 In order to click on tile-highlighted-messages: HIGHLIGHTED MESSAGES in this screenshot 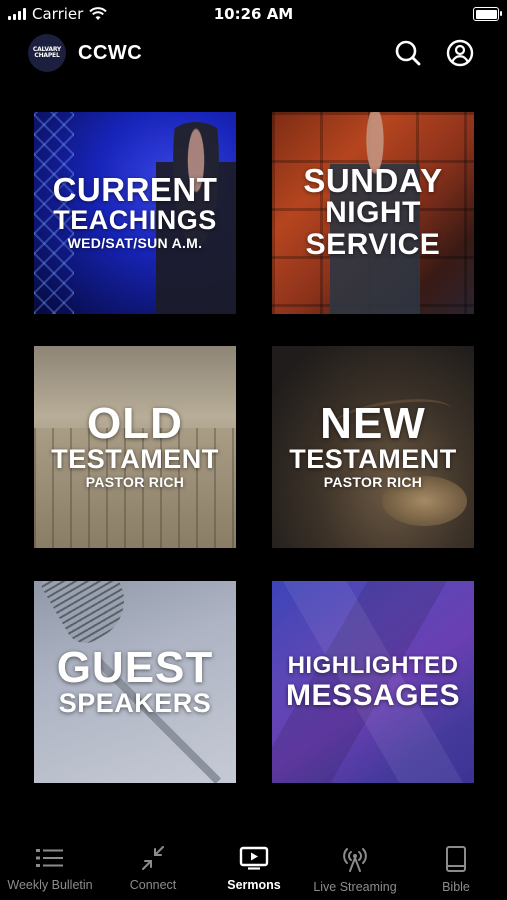, I will do `click(373, 682)`.